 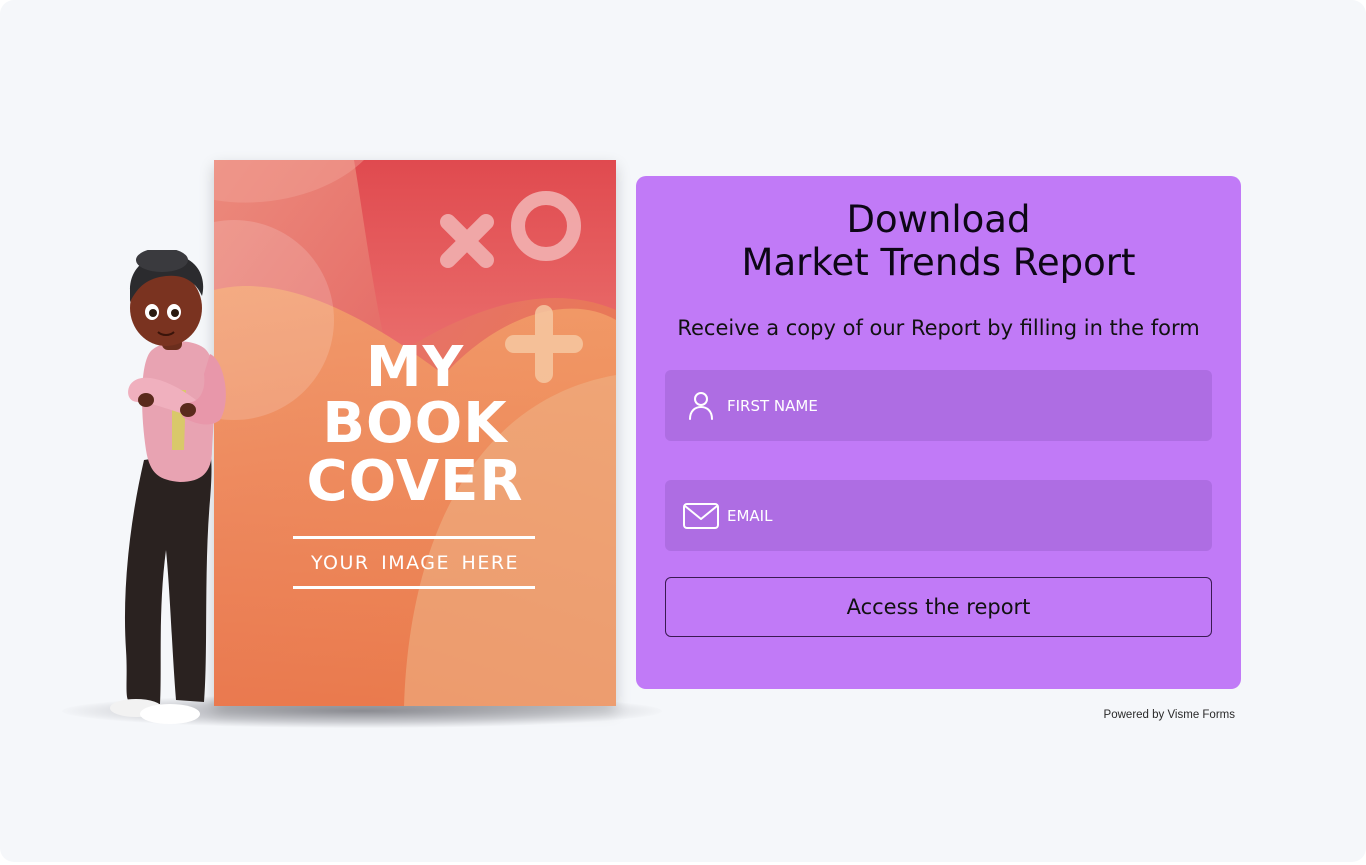 What do you see at coordinates (414, 587) in the screenshot?
I see `book-rule-bottom` at bounding box center [414, 587].